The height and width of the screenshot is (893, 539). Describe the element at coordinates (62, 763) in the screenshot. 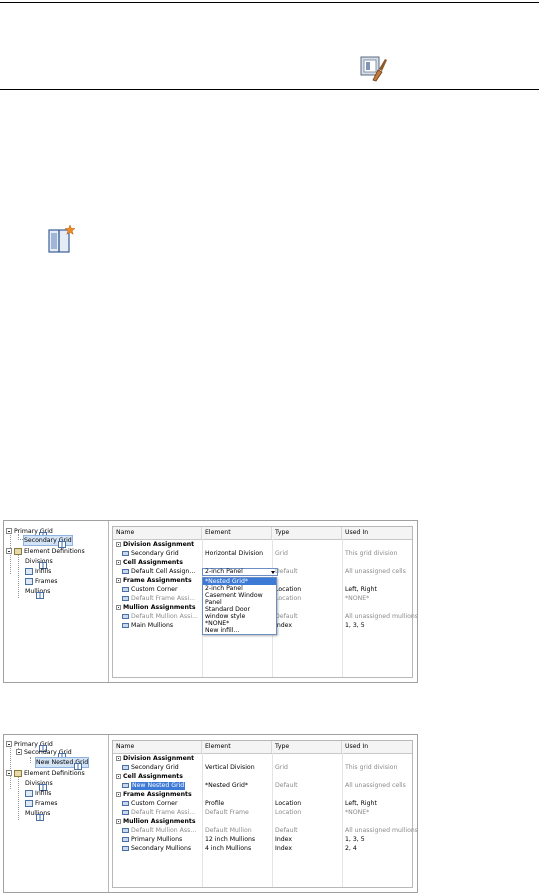

I see `tree-item-new-nested-grid: New Nested Grid` at that location.